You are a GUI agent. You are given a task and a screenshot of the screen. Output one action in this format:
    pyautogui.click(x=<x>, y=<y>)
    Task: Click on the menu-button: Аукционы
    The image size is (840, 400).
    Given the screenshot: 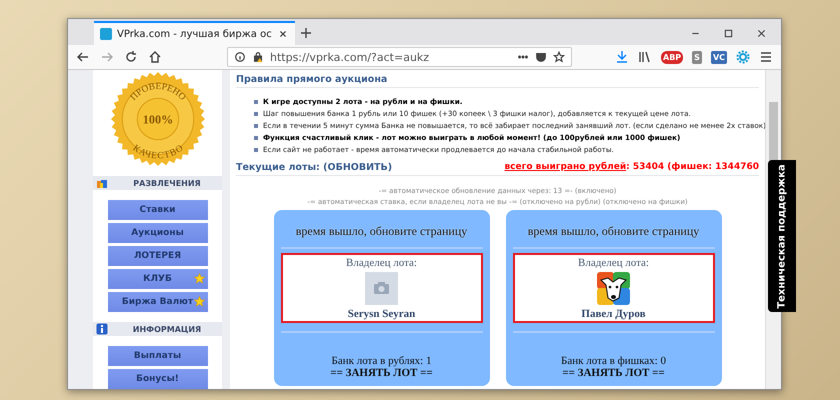 What is the action you would take?
    pyautogui.click(x=158, y=233)
    